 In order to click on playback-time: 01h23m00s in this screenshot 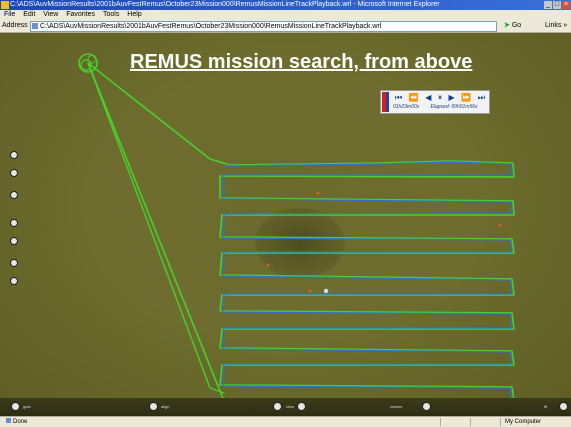, I will do `click(406, 107)`.